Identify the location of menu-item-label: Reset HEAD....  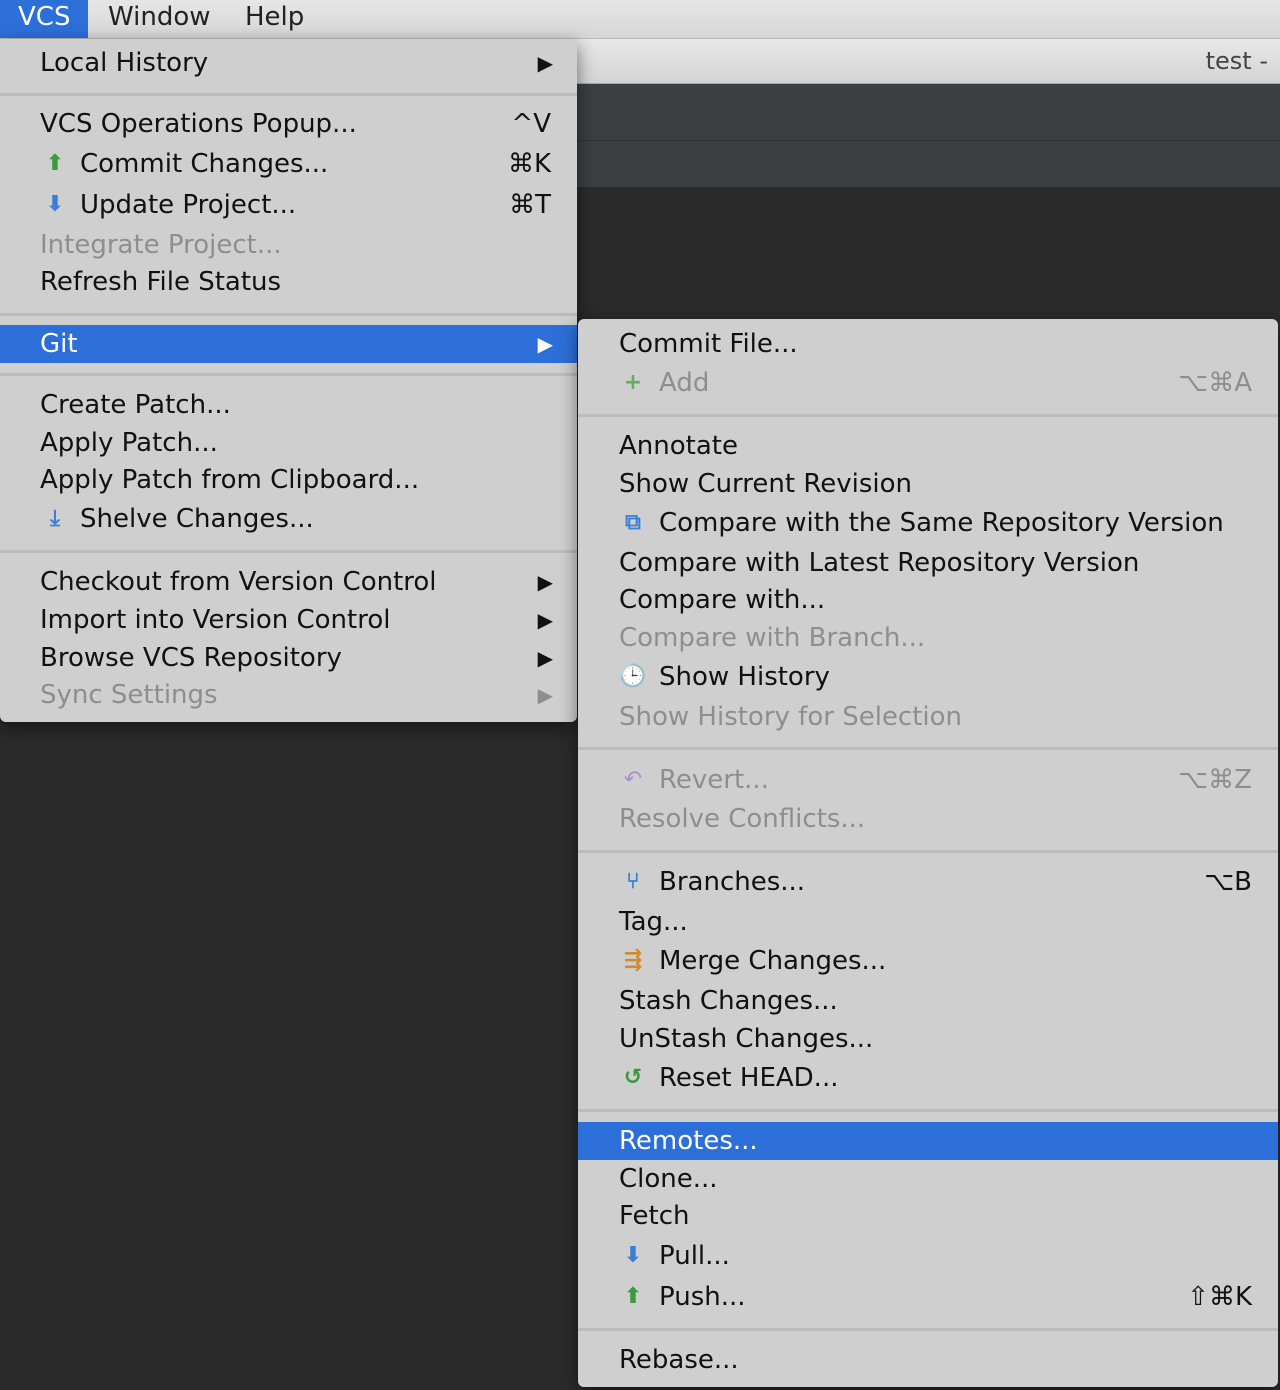
(749, 1078).